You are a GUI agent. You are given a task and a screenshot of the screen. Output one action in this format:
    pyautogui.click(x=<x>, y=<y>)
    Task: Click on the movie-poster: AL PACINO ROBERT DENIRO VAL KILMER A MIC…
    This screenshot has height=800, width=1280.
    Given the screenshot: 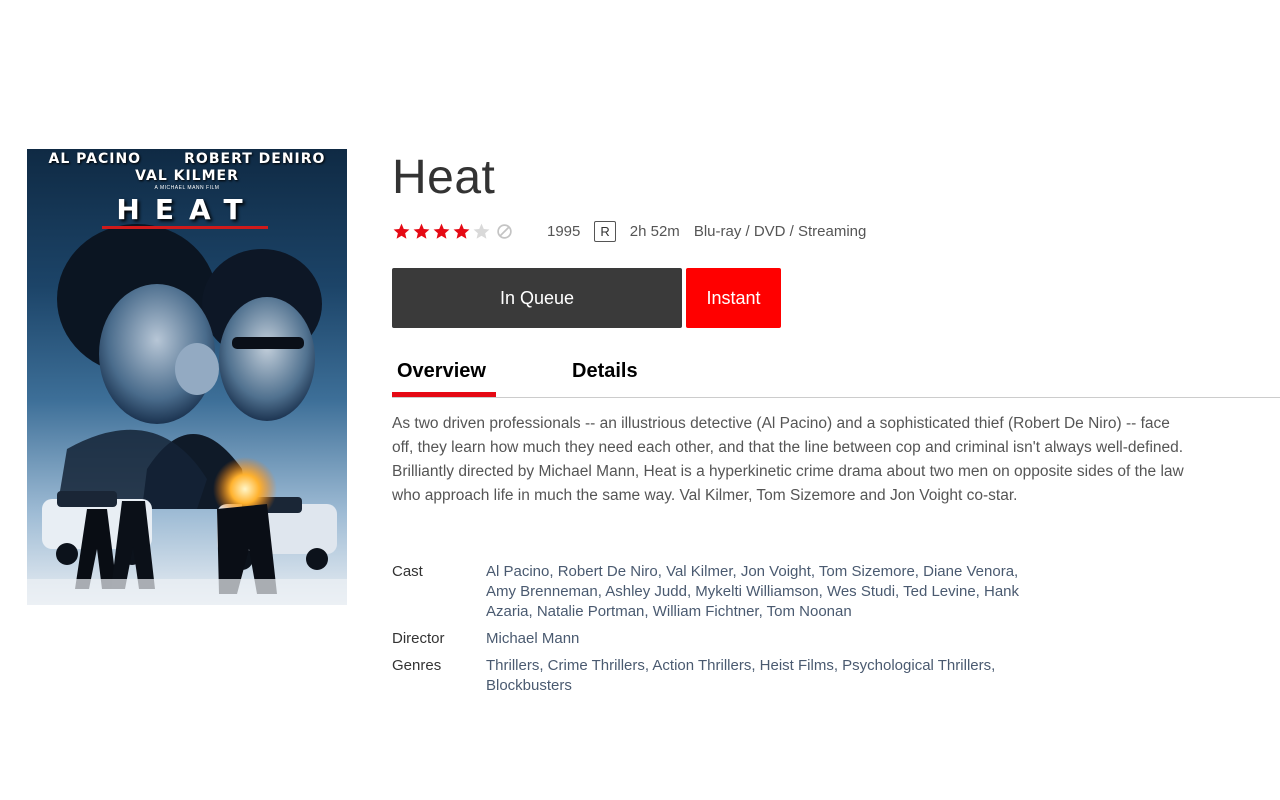 What is the action you would take?
    pyautogui.click(x=187, y=377)
    